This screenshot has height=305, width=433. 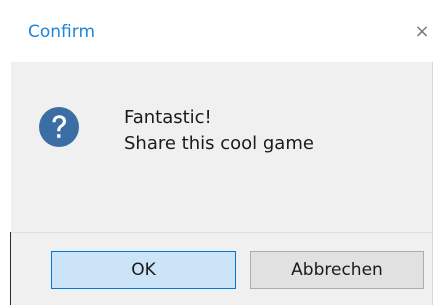 I want to click on question-icon, so click(x=59, y=127).